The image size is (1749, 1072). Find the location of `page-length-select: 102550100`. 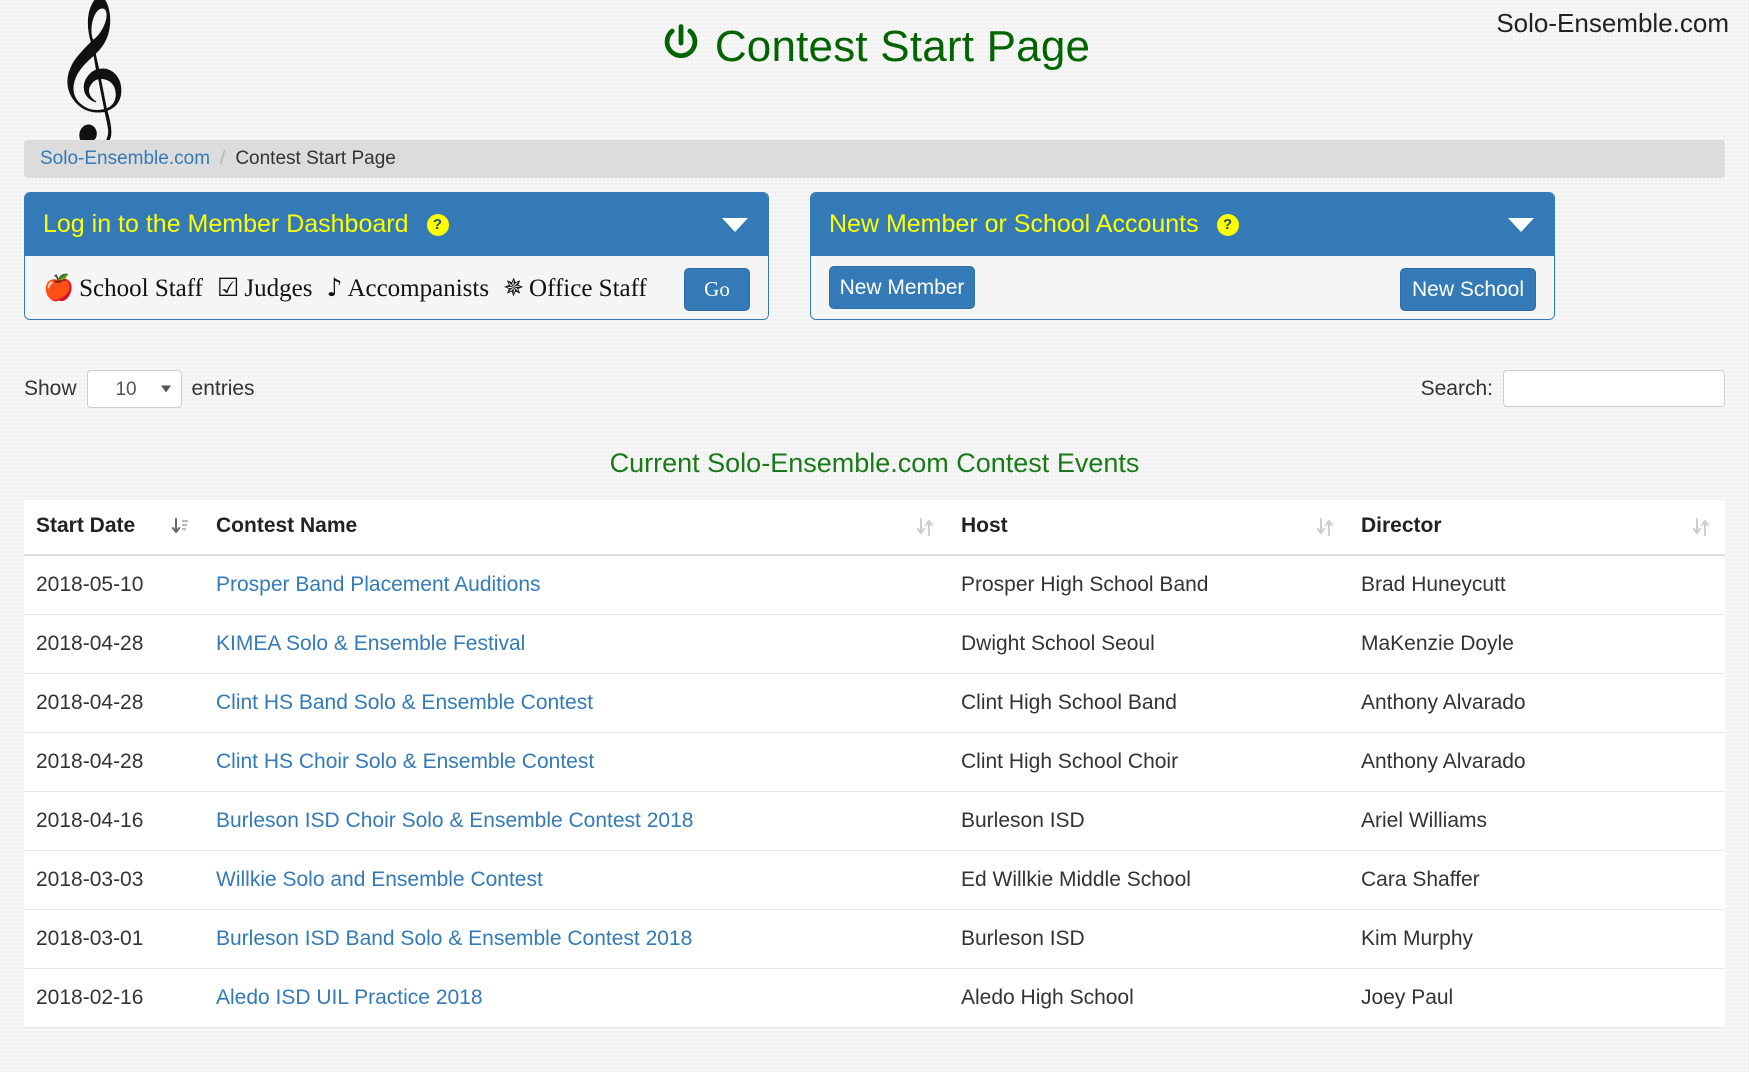

page-length-select: 102550100 is located at coordinates (134, 389).